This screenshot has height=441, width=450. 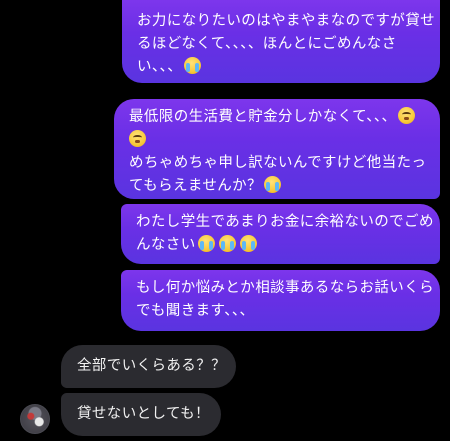 I want to click on message-line: お力になりたいのはやまやまなのですが貸せ, so click(x=286, y=21).